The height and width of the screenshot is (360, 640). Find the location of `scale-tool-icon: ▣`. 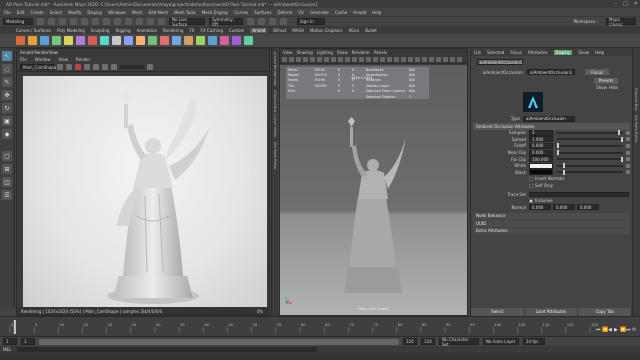

scale-tool-icon: ▣ is located at coordinates (7, 121).